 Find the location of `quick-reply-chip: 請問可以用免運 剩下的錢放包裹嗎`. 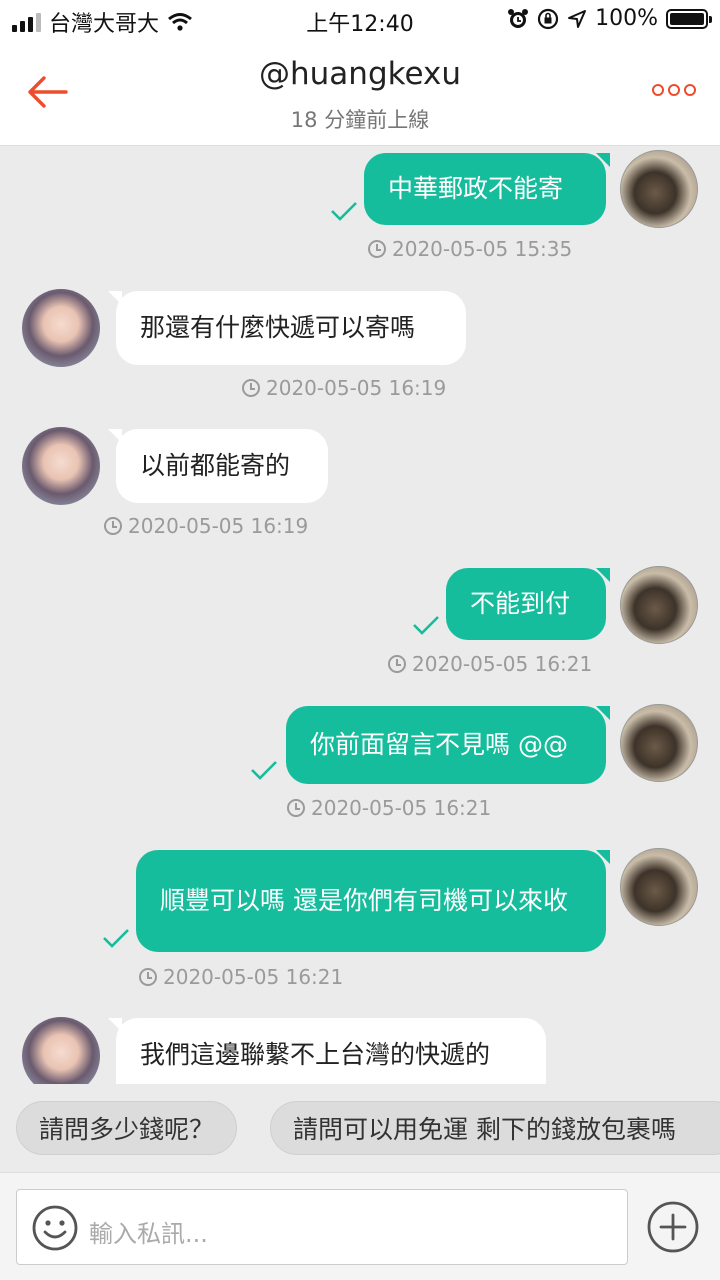

quick-reply-chip: 請問可以用免運 剩下的錢放包裹嗎 is located at coordinates (495, 1128).